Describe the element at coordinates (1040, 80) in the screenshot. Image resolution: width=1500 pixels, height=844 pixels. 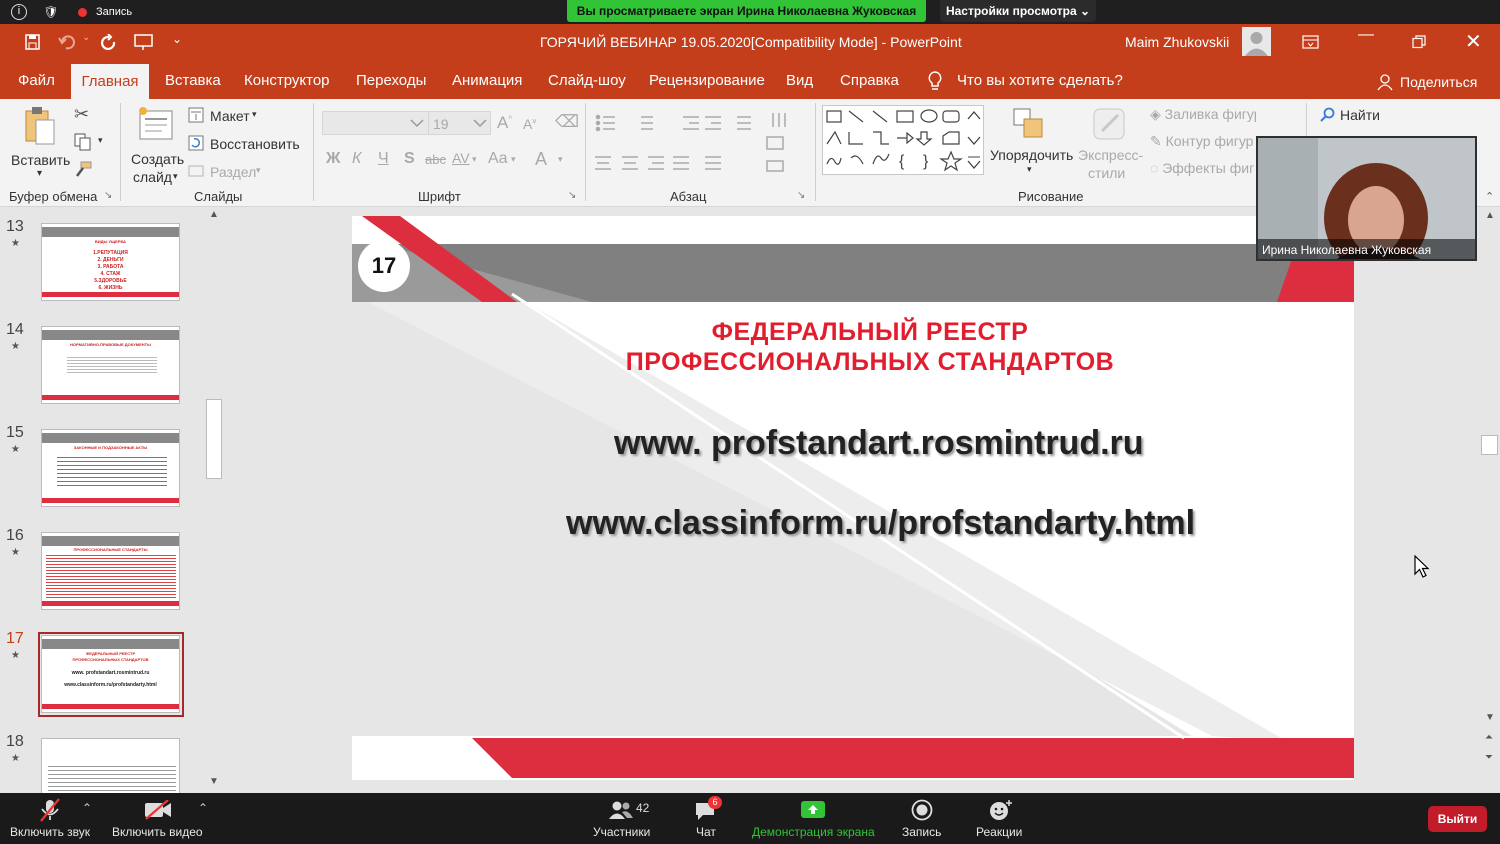
I see `tell-me-search: Что вы хотите сделать?` at that location.